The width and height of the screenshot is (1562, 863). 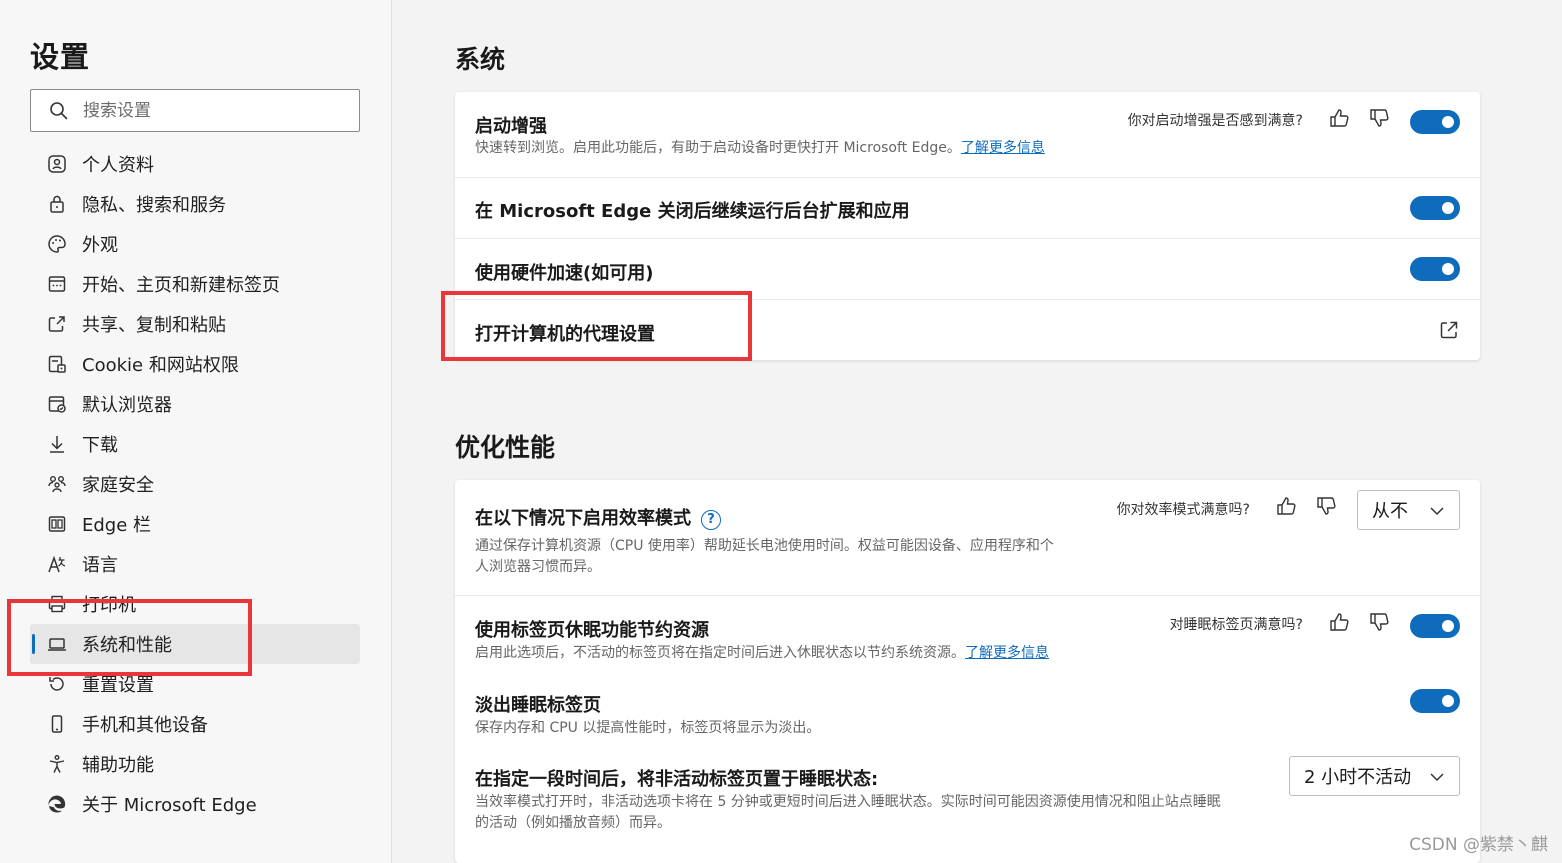 I want to click on feedback-question: 对睡眠标签页满意吗?, so click(x=1236, y=625).